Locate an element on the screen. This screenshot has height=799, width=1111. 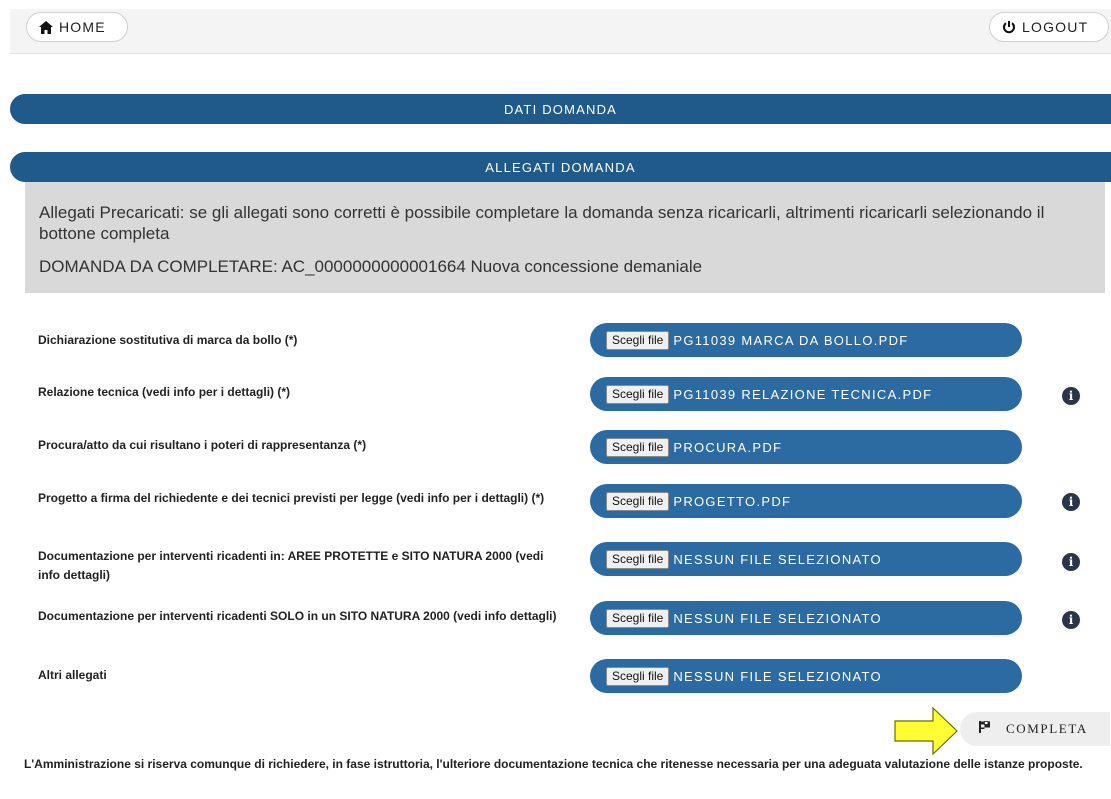
home-button: HOME is located at coordinates (77, 27).